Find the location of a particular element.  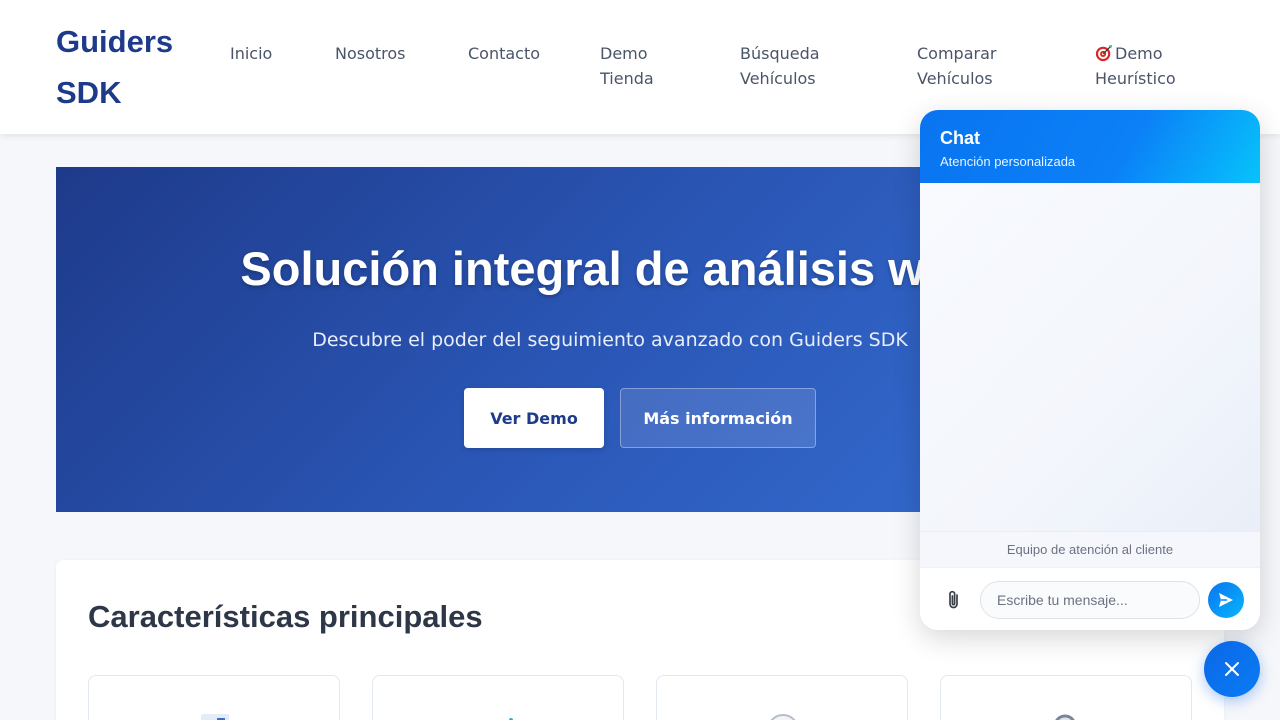

chat-message-input is located at coordinates (1090, 600).